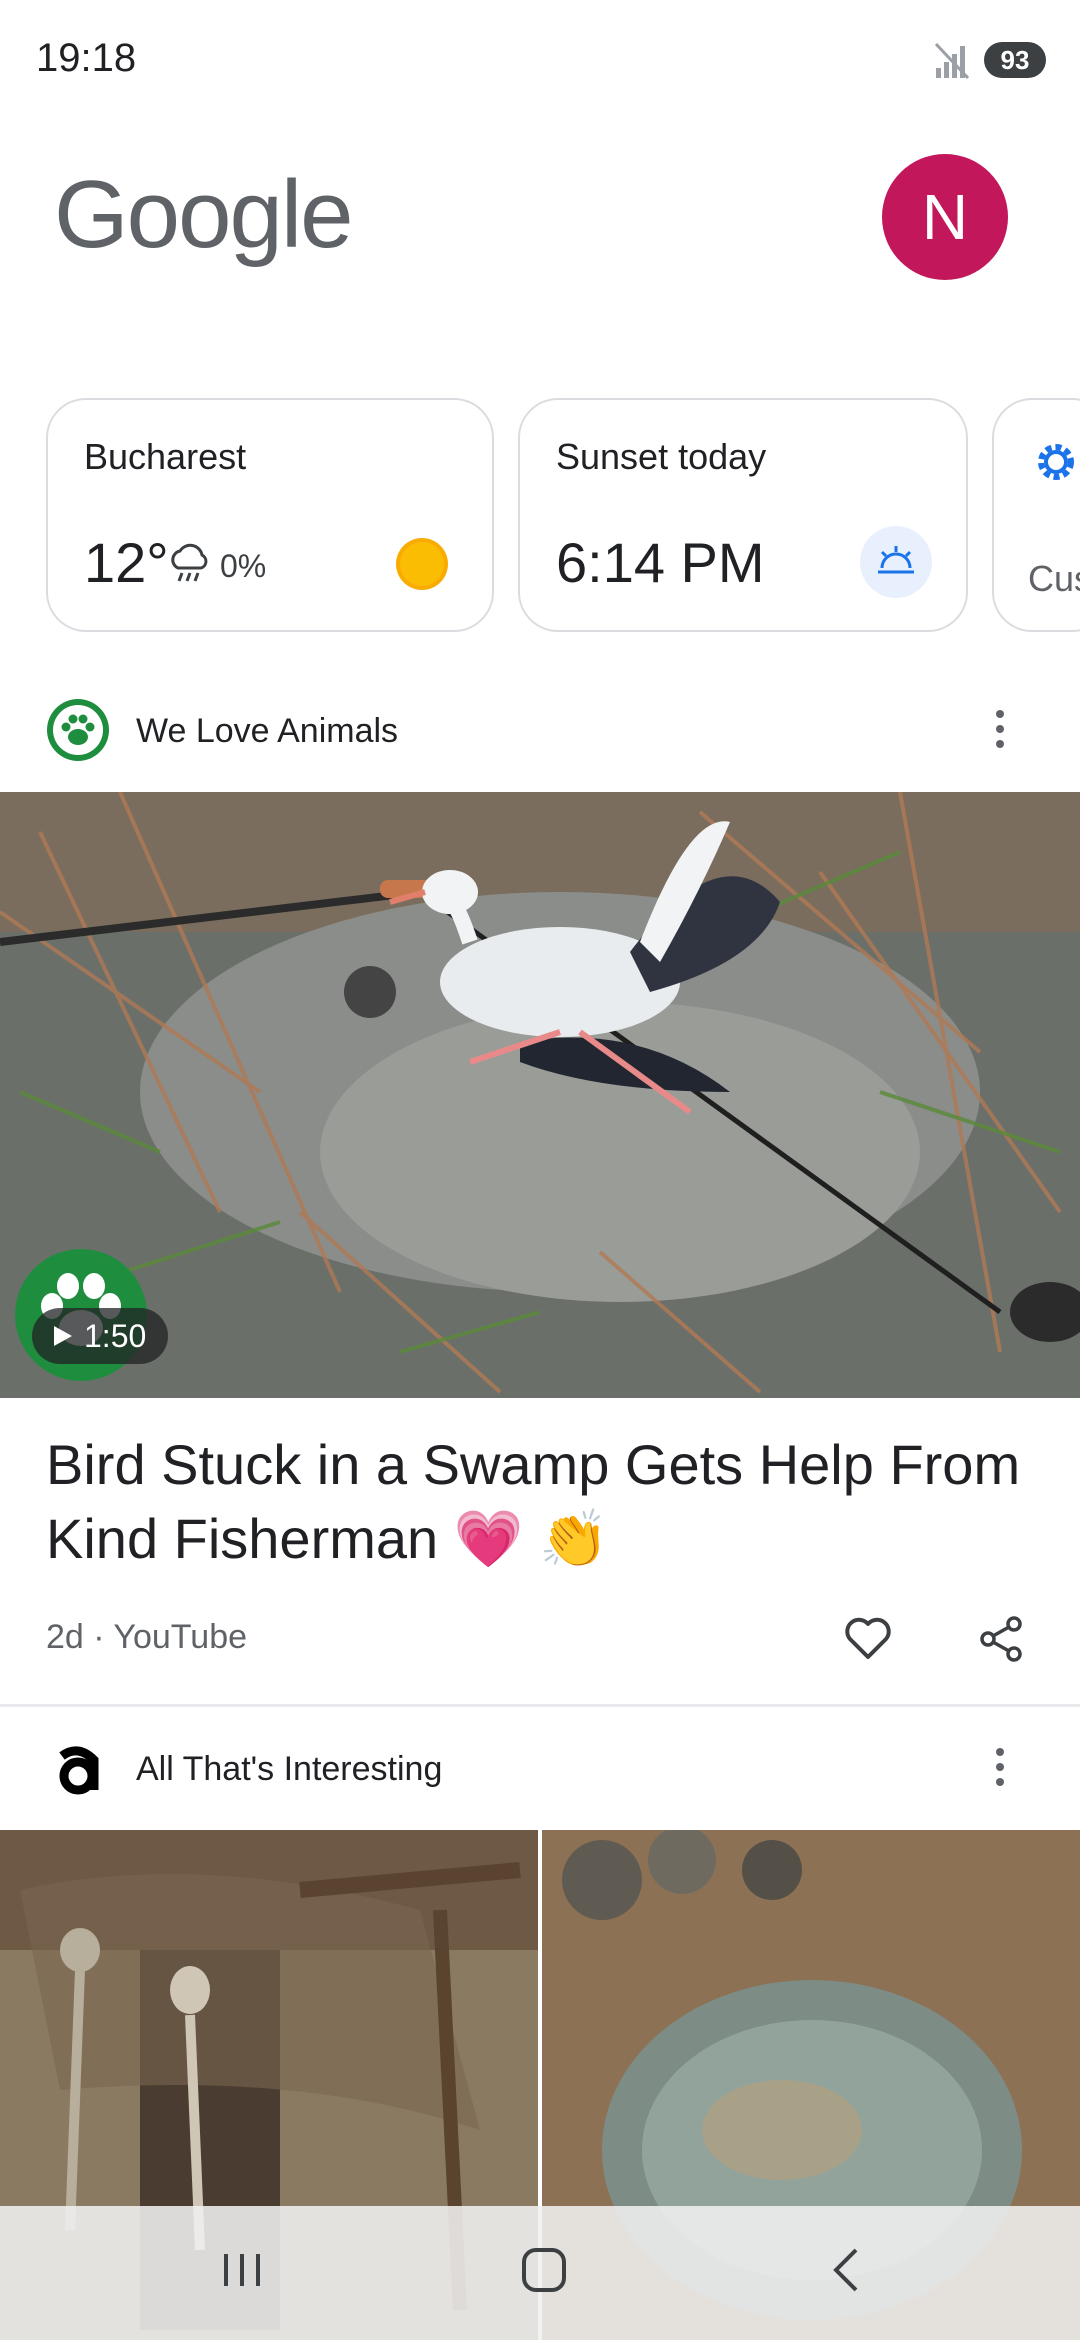  I want to click on system-navigation-bar, so click(540, 2273).